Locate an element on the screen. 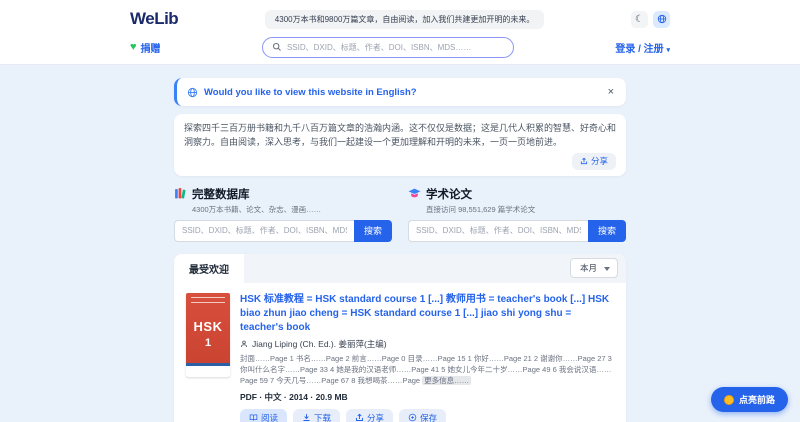 The width and height of the screenshot is (800, 422). section-academic-articles: 学术论文 直接访问 98,551,629 篇学术论文 搜索 is located at coordinates (517, 214).